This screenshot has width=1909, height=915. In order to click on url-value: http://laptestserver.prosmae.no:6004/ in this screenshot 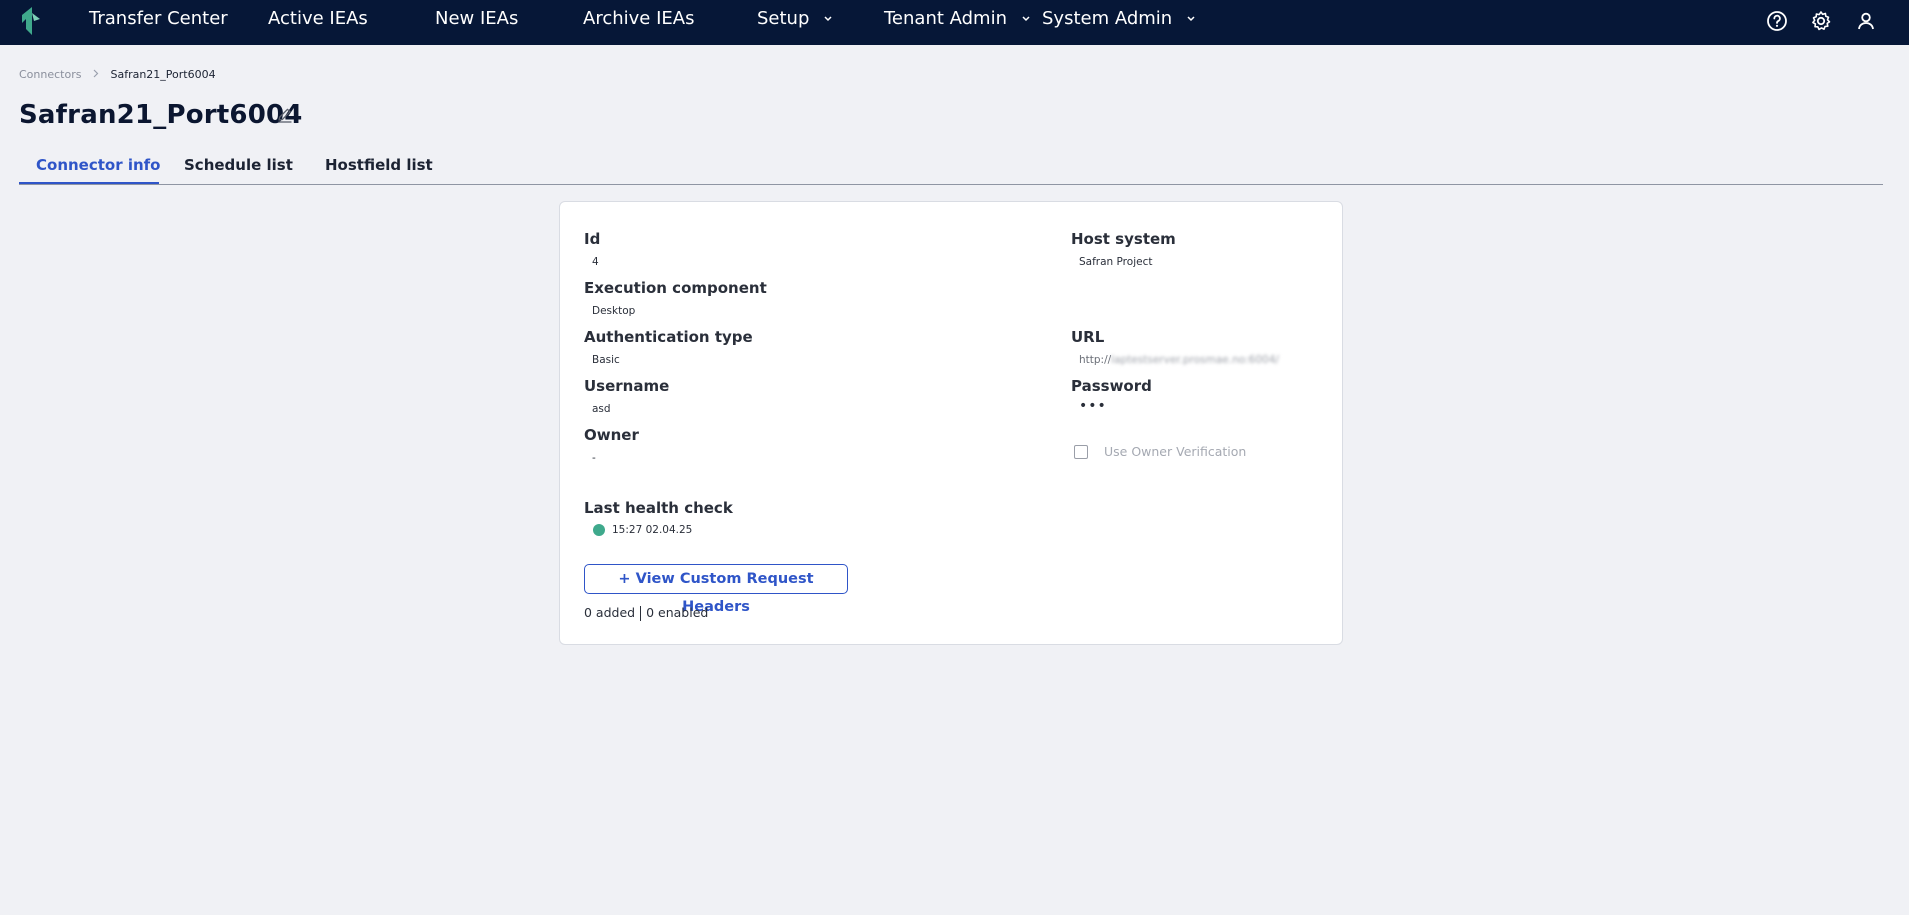, I will do `click(1179, 360)`.